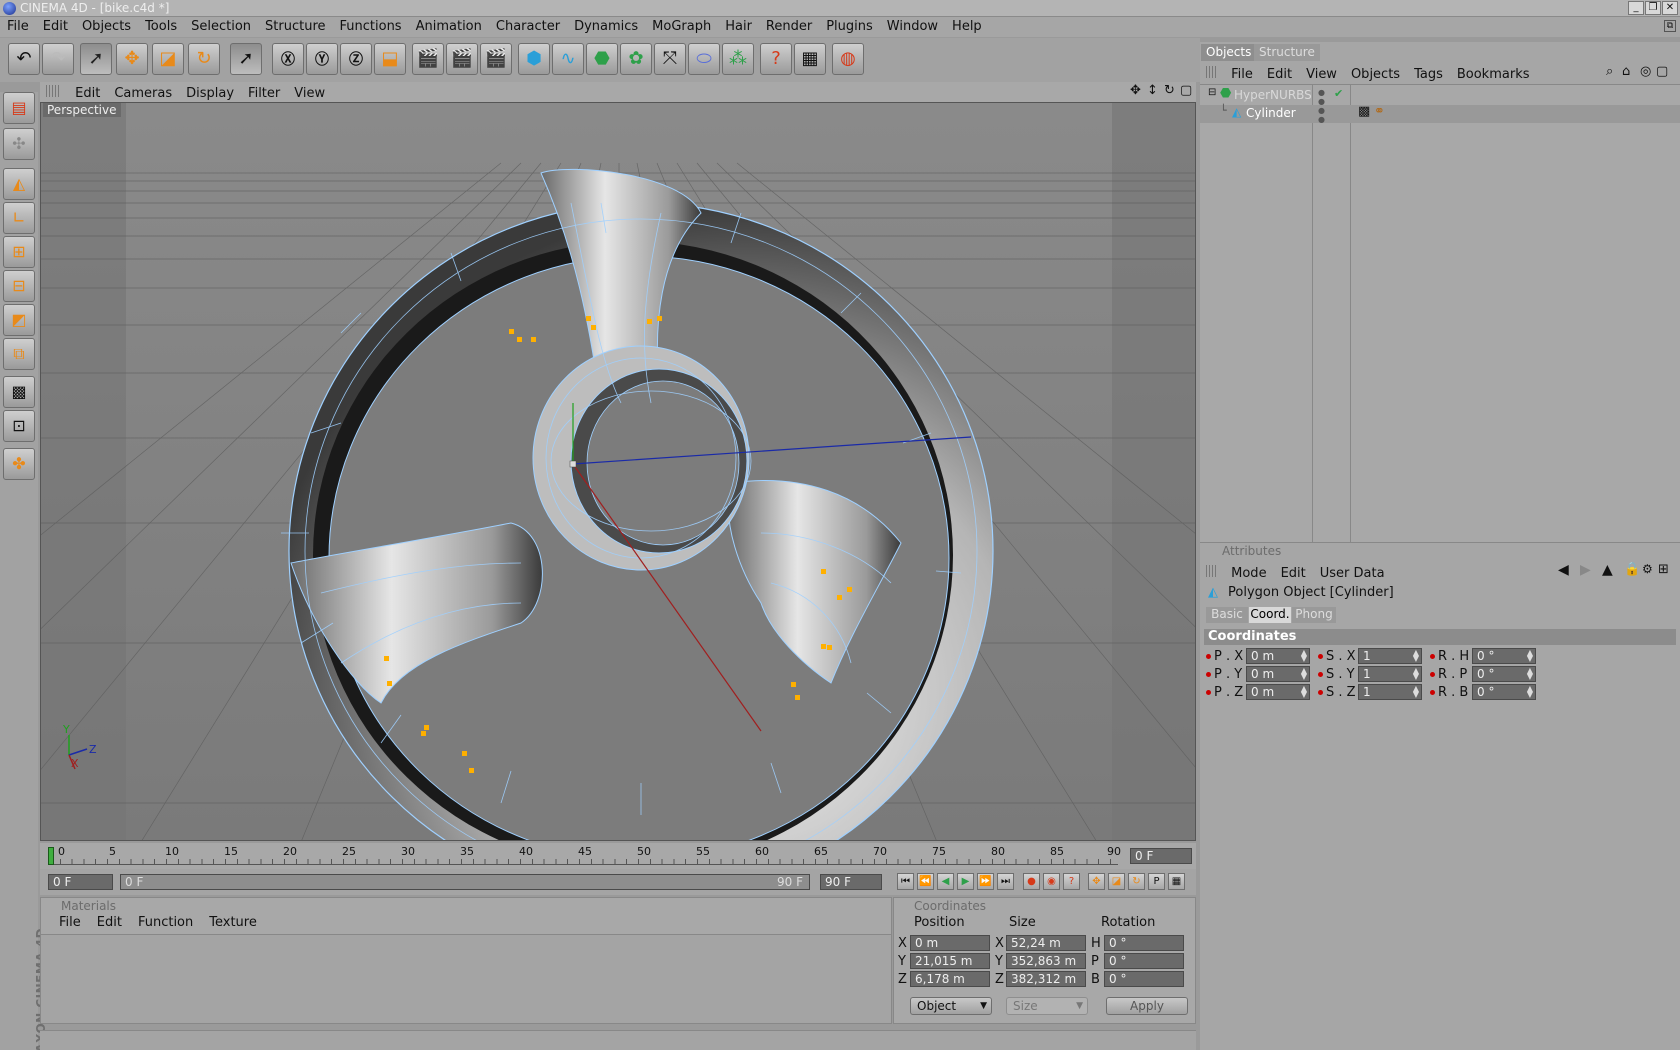 This screenshot has width=1680, height=1050. Describe the element at coordinates (1440, 96) in the screenshot. I see `tree-item-hypernurbs: ⊟ ⬣ HyperNURBS ● ● ✔` at that location.